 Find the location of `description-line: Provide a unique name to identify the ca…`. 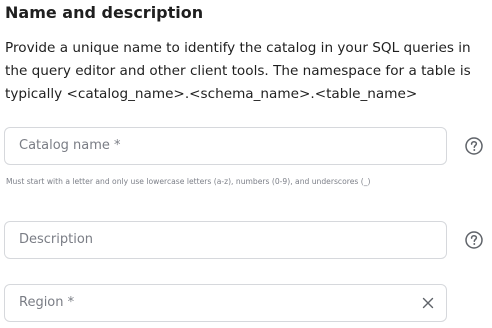

description-line: Provide a unique name to identify the ca… is located at coordinates (238, 48).